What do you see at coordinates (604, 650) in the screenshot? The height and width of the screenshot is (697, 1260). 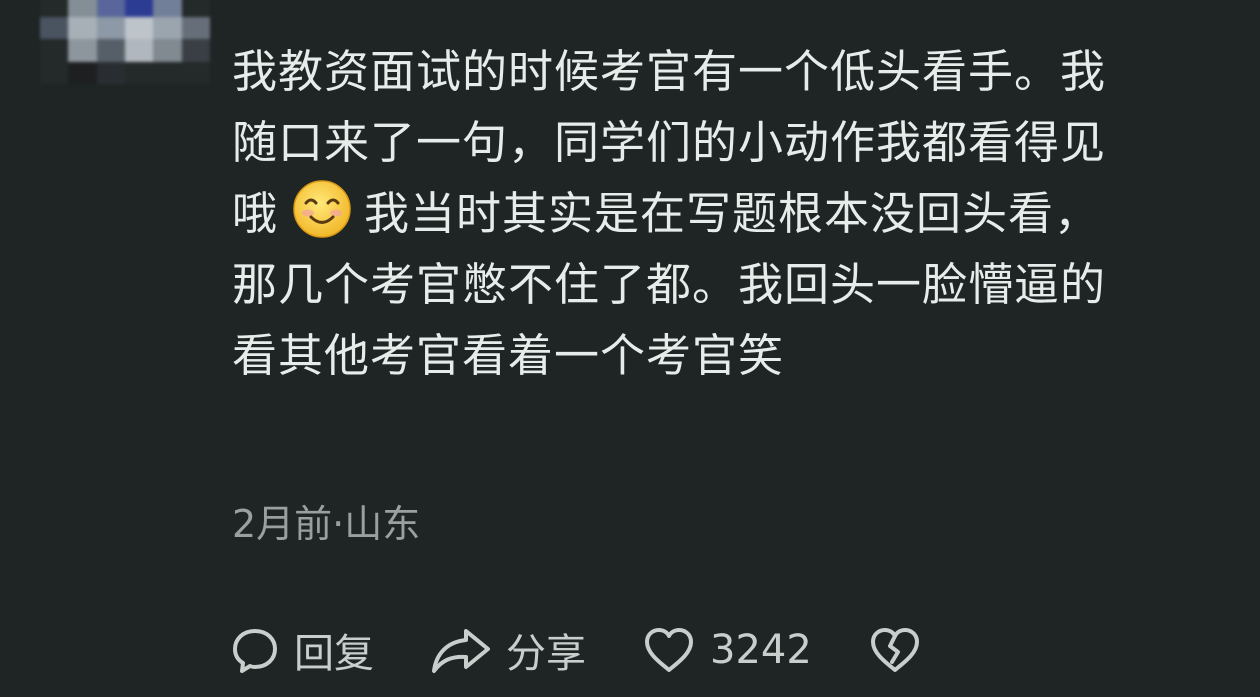 I see `action-bar: 回复 分享 3242` at bounding box center [604, 650].